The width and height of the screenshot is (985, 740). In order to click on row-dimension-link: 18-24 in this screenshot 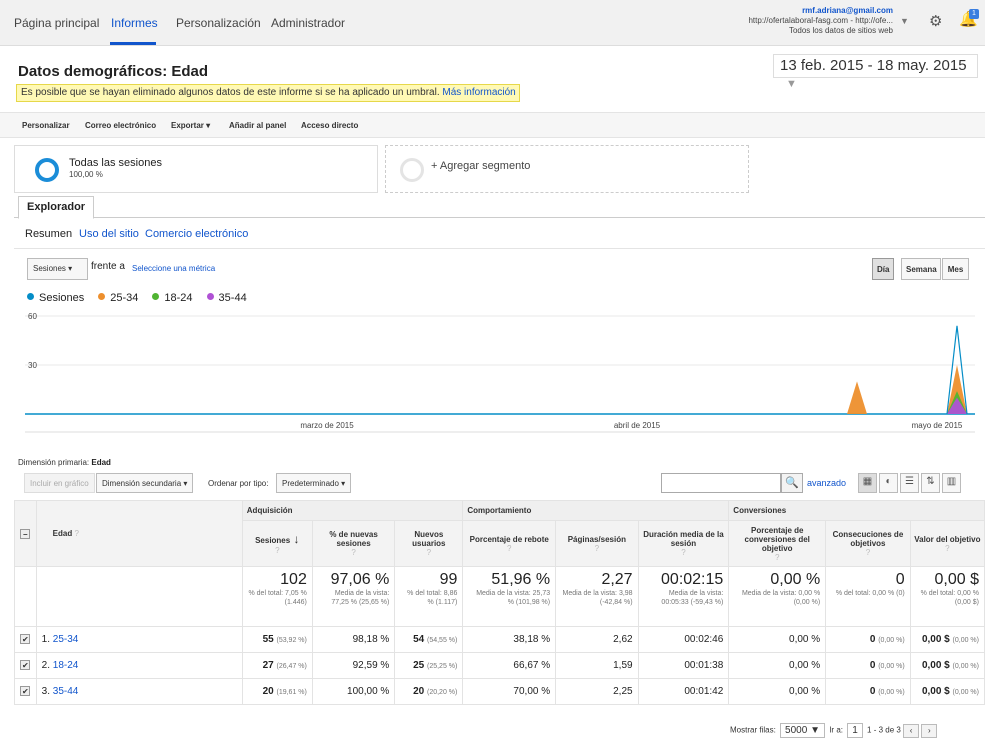, I will do `click(66, 665)`.